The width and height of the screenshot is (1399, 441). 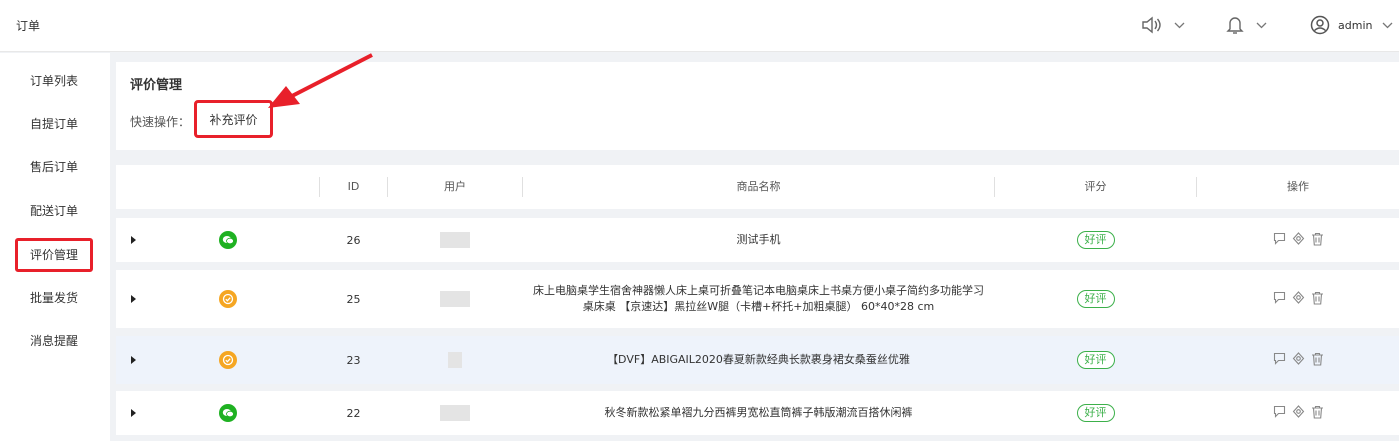 What do you see at coordinates (353, 360) in the screenshot?
I see `row-id: 23` at bounding box center [353, 360].